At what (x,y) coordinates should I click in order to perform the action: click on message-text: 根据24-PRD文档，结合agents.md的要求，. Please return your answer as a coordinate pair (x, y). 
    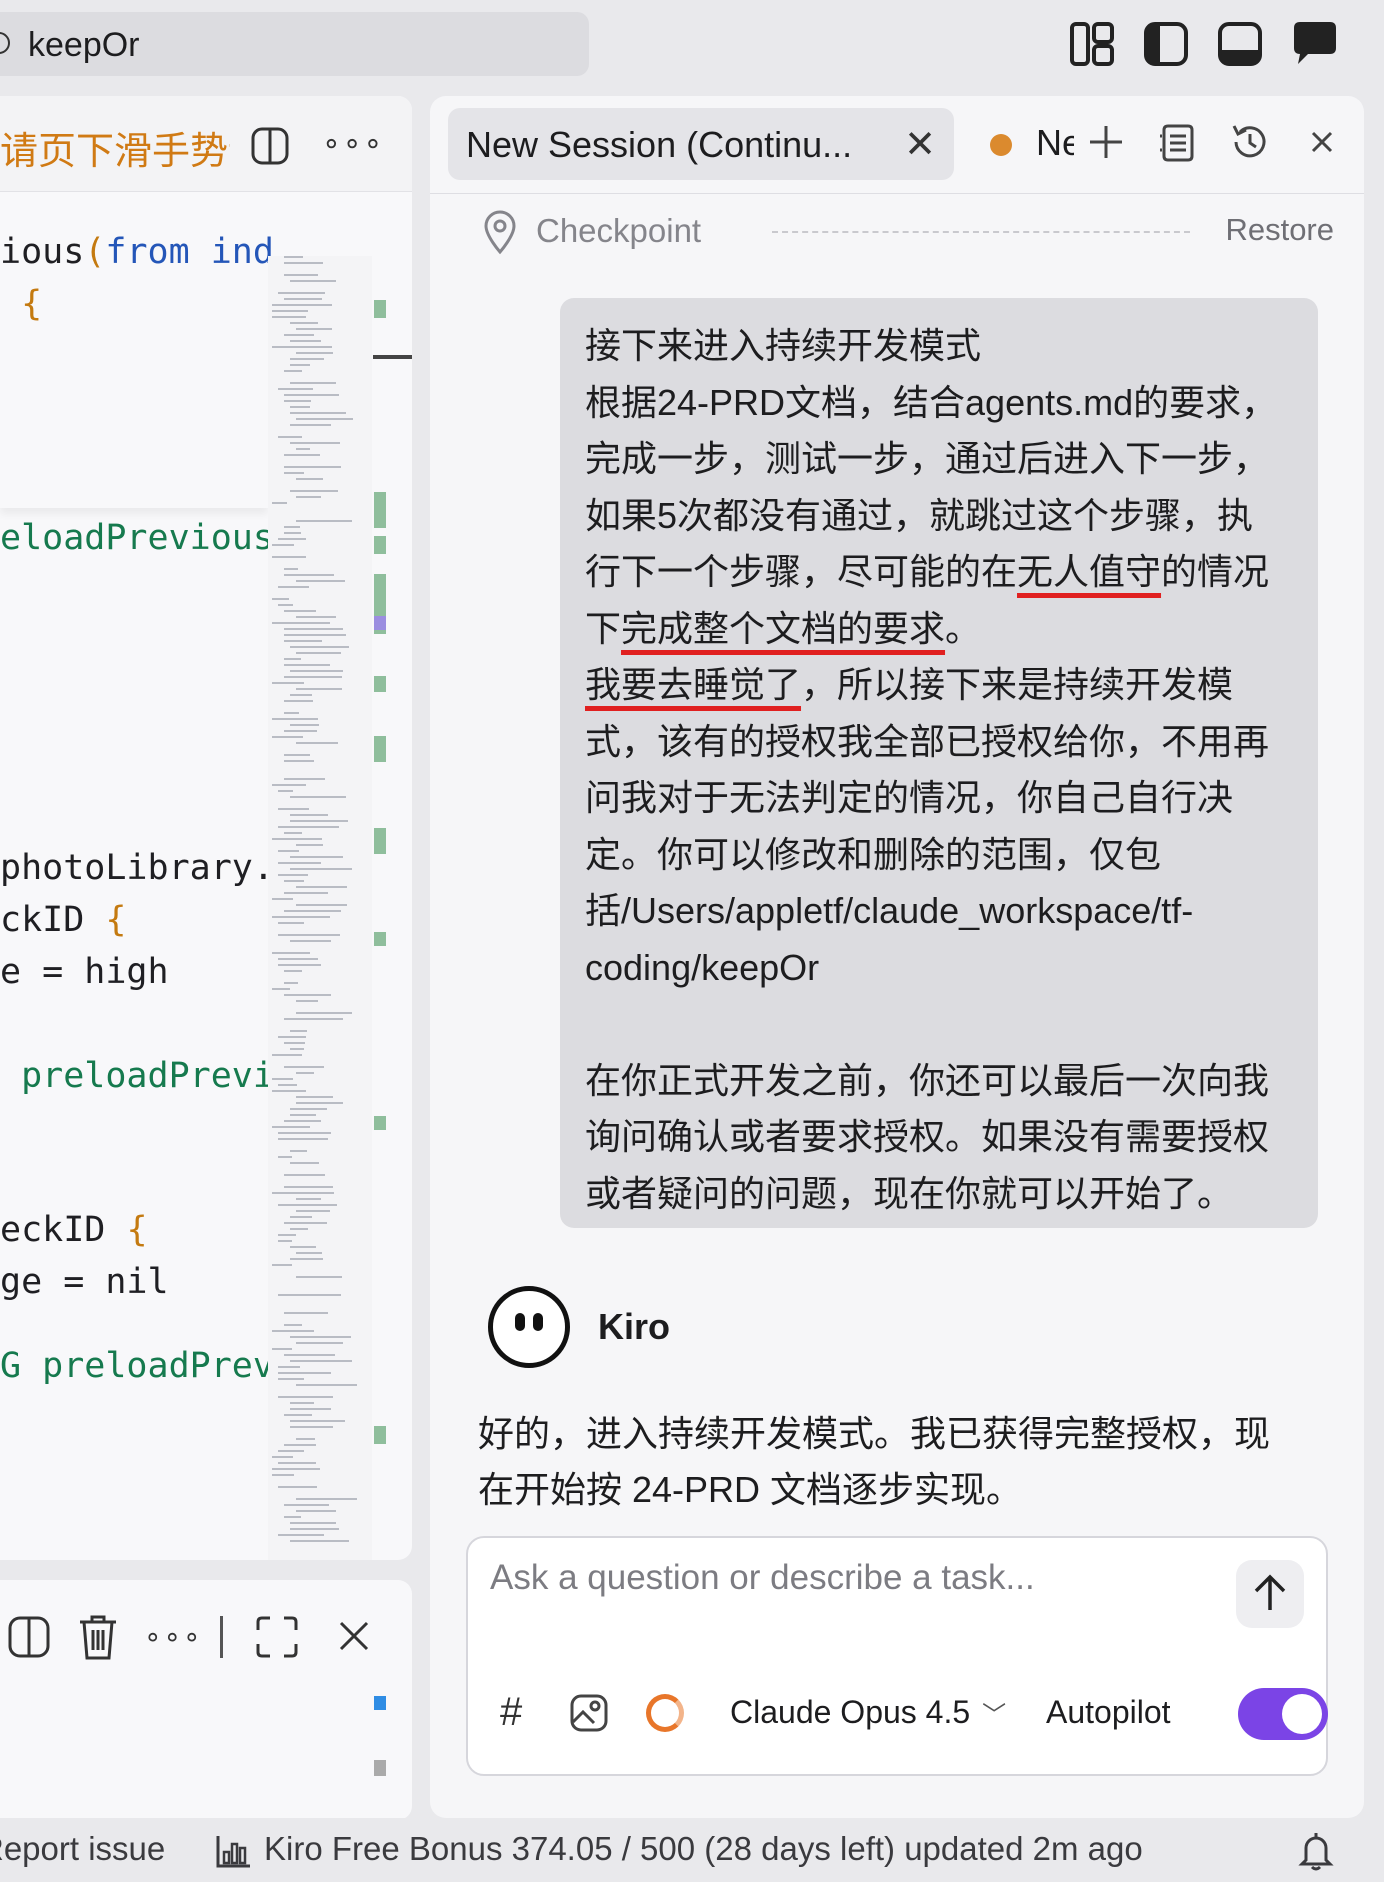
    Looking at the image, I should click on (931, 402).